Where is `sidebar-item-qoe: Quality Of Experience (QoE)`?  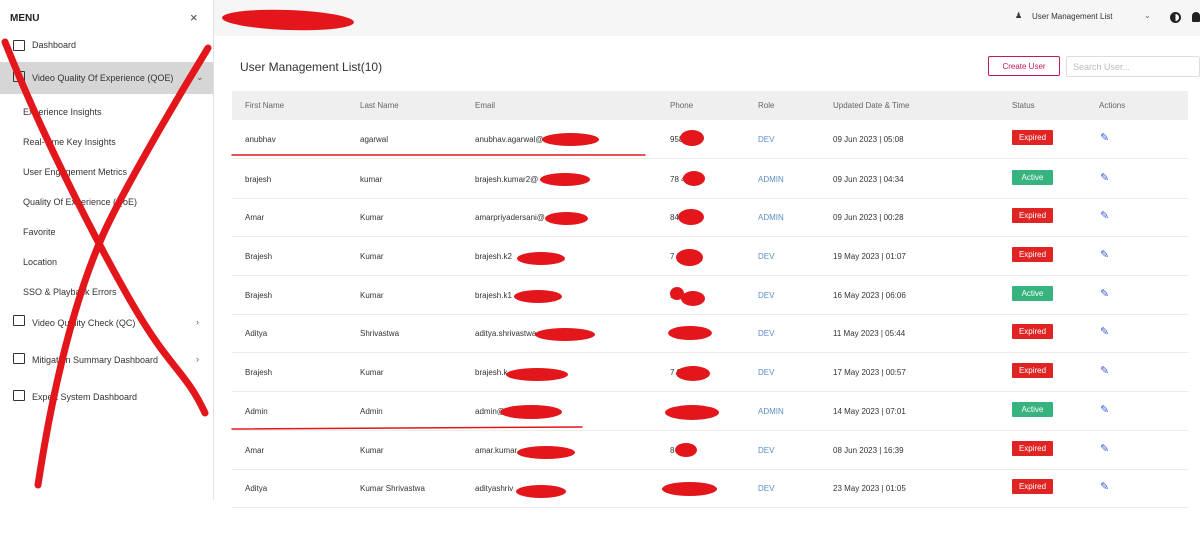
sidebar-item-qoe: Quality Of Experience (QoE) is located at coordinates (106, 202).